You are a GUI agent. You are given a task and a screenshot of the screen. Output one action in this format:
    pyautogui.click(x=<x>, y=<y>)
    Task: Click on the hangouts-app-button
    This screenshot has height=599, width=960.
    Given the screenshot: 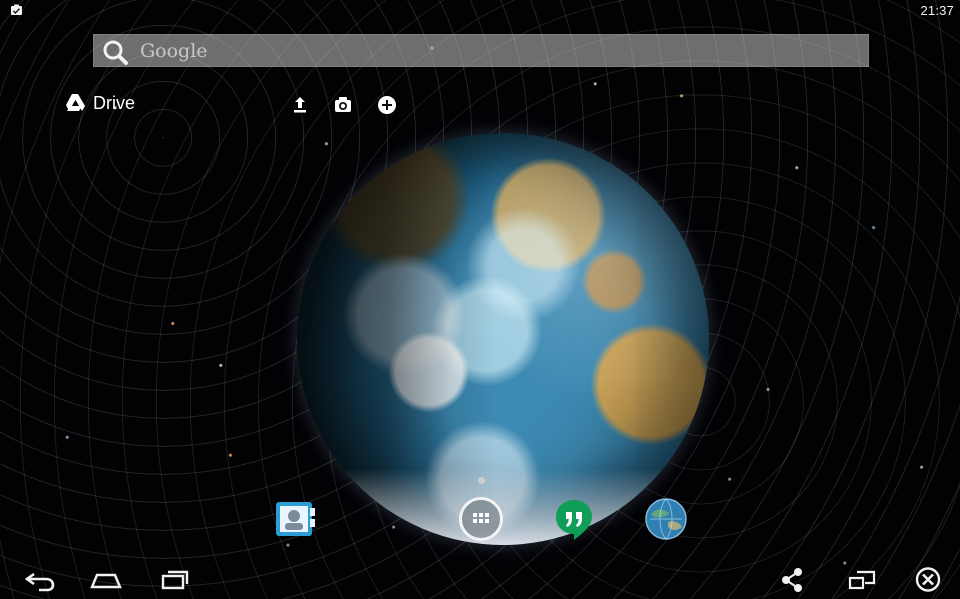 What is the action you would take?
    pyautogui.click(x=574, y=519)
    